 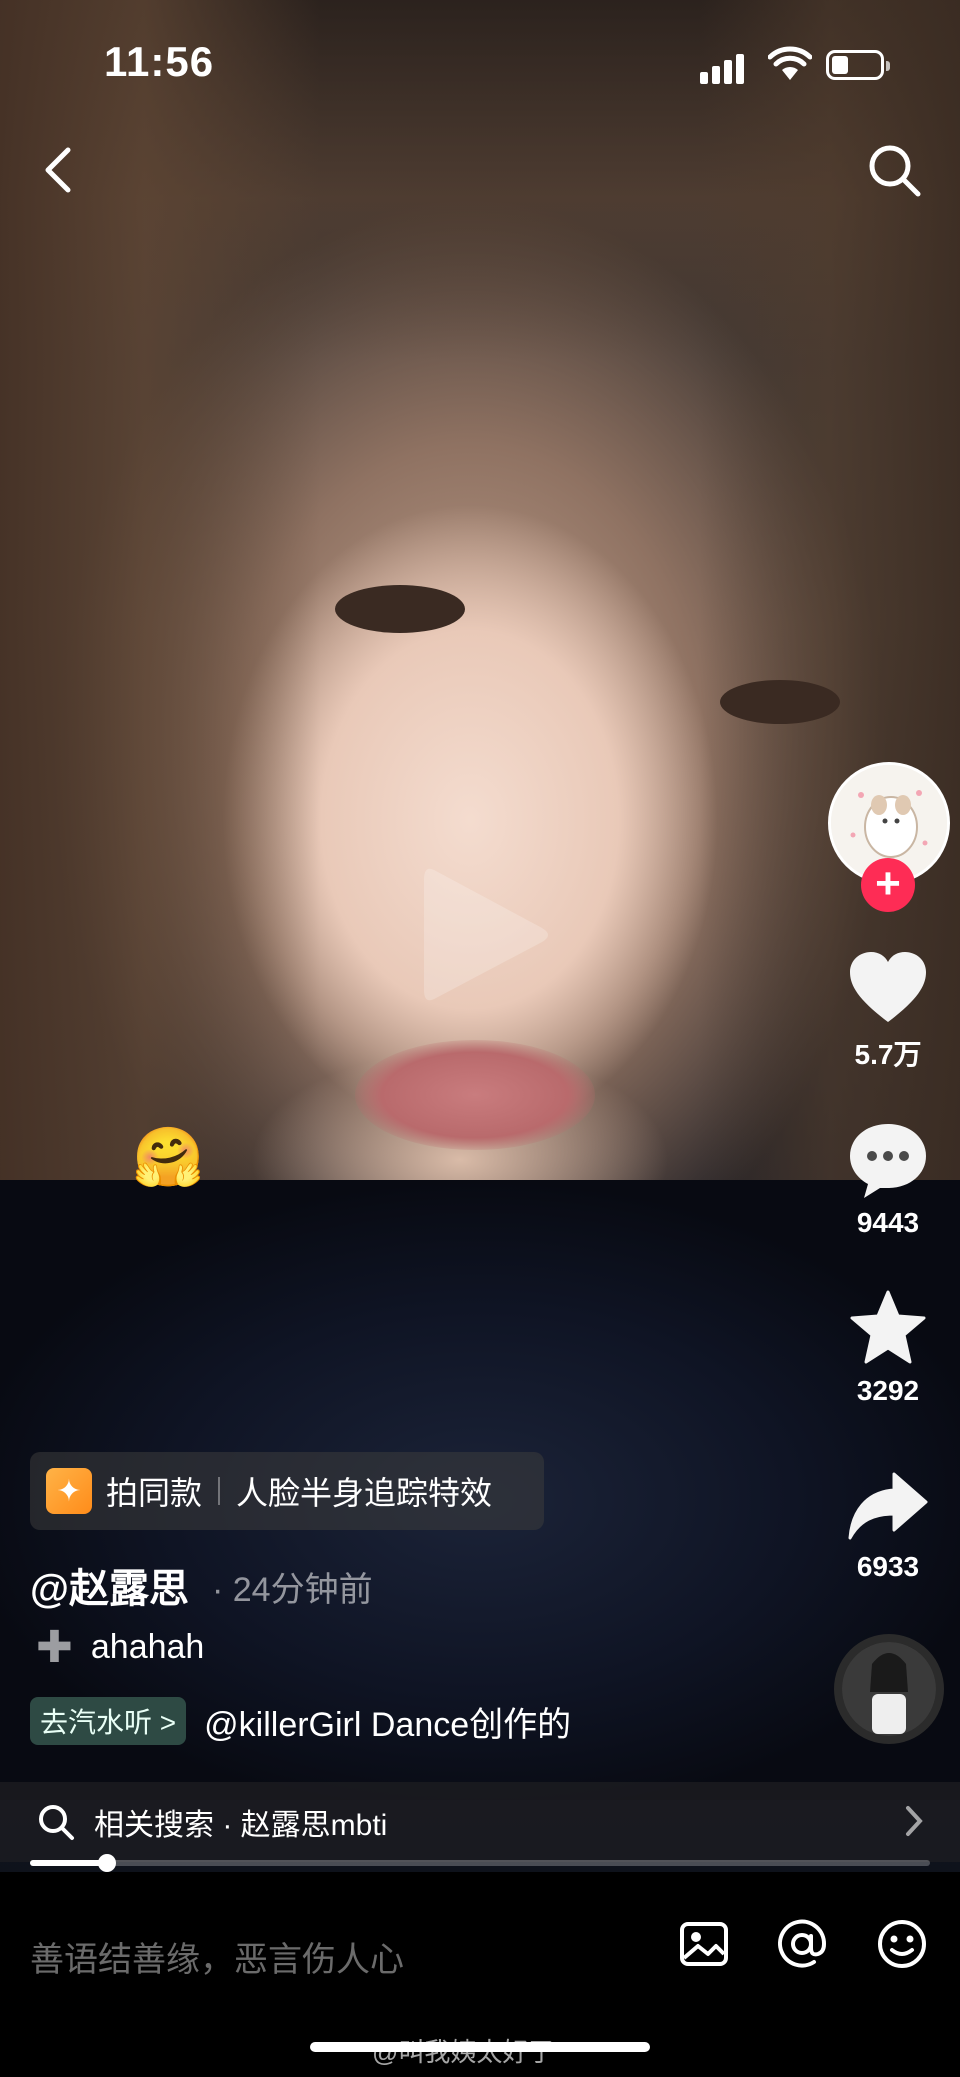 What do you see at coordinates (475, 1095) in the screenshot?
I see `video-frame-lips` at bounding box center [475, 1095].